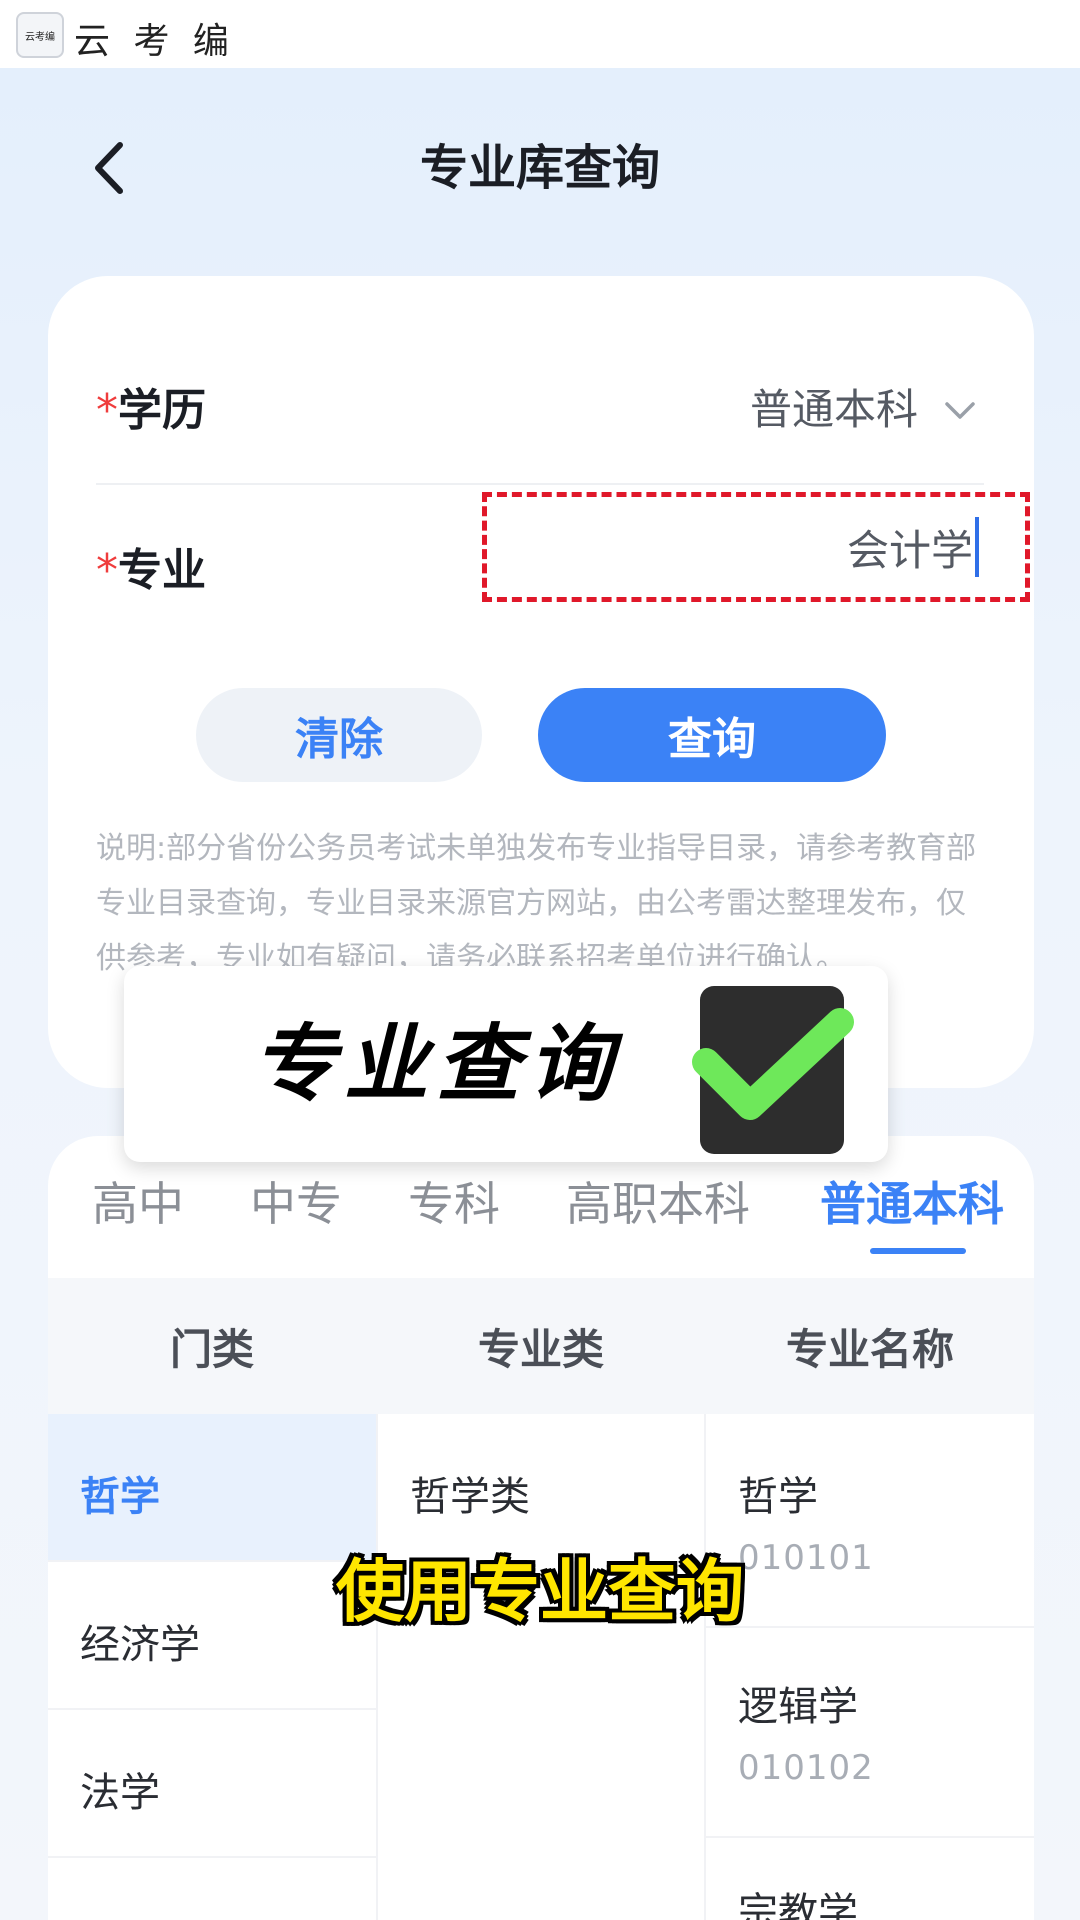 This screenshot has height=1920, width=1080. I want to click on watermark-logo: 云考编, so click(40, 35).